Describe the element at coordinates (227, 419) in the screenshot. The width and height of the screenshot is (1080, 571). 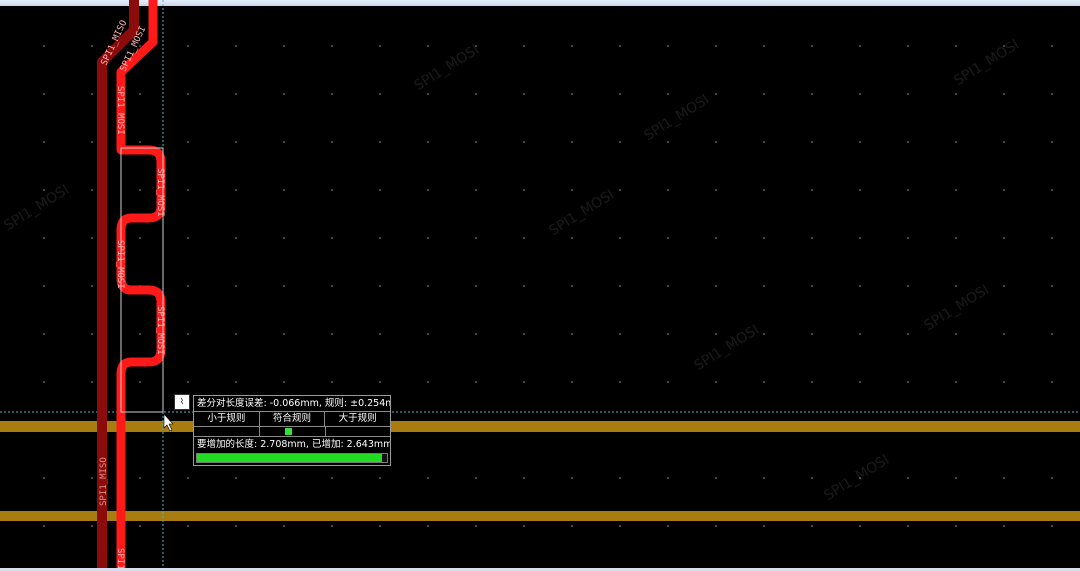
I see `rule-less-label: 小于规则` at that location.